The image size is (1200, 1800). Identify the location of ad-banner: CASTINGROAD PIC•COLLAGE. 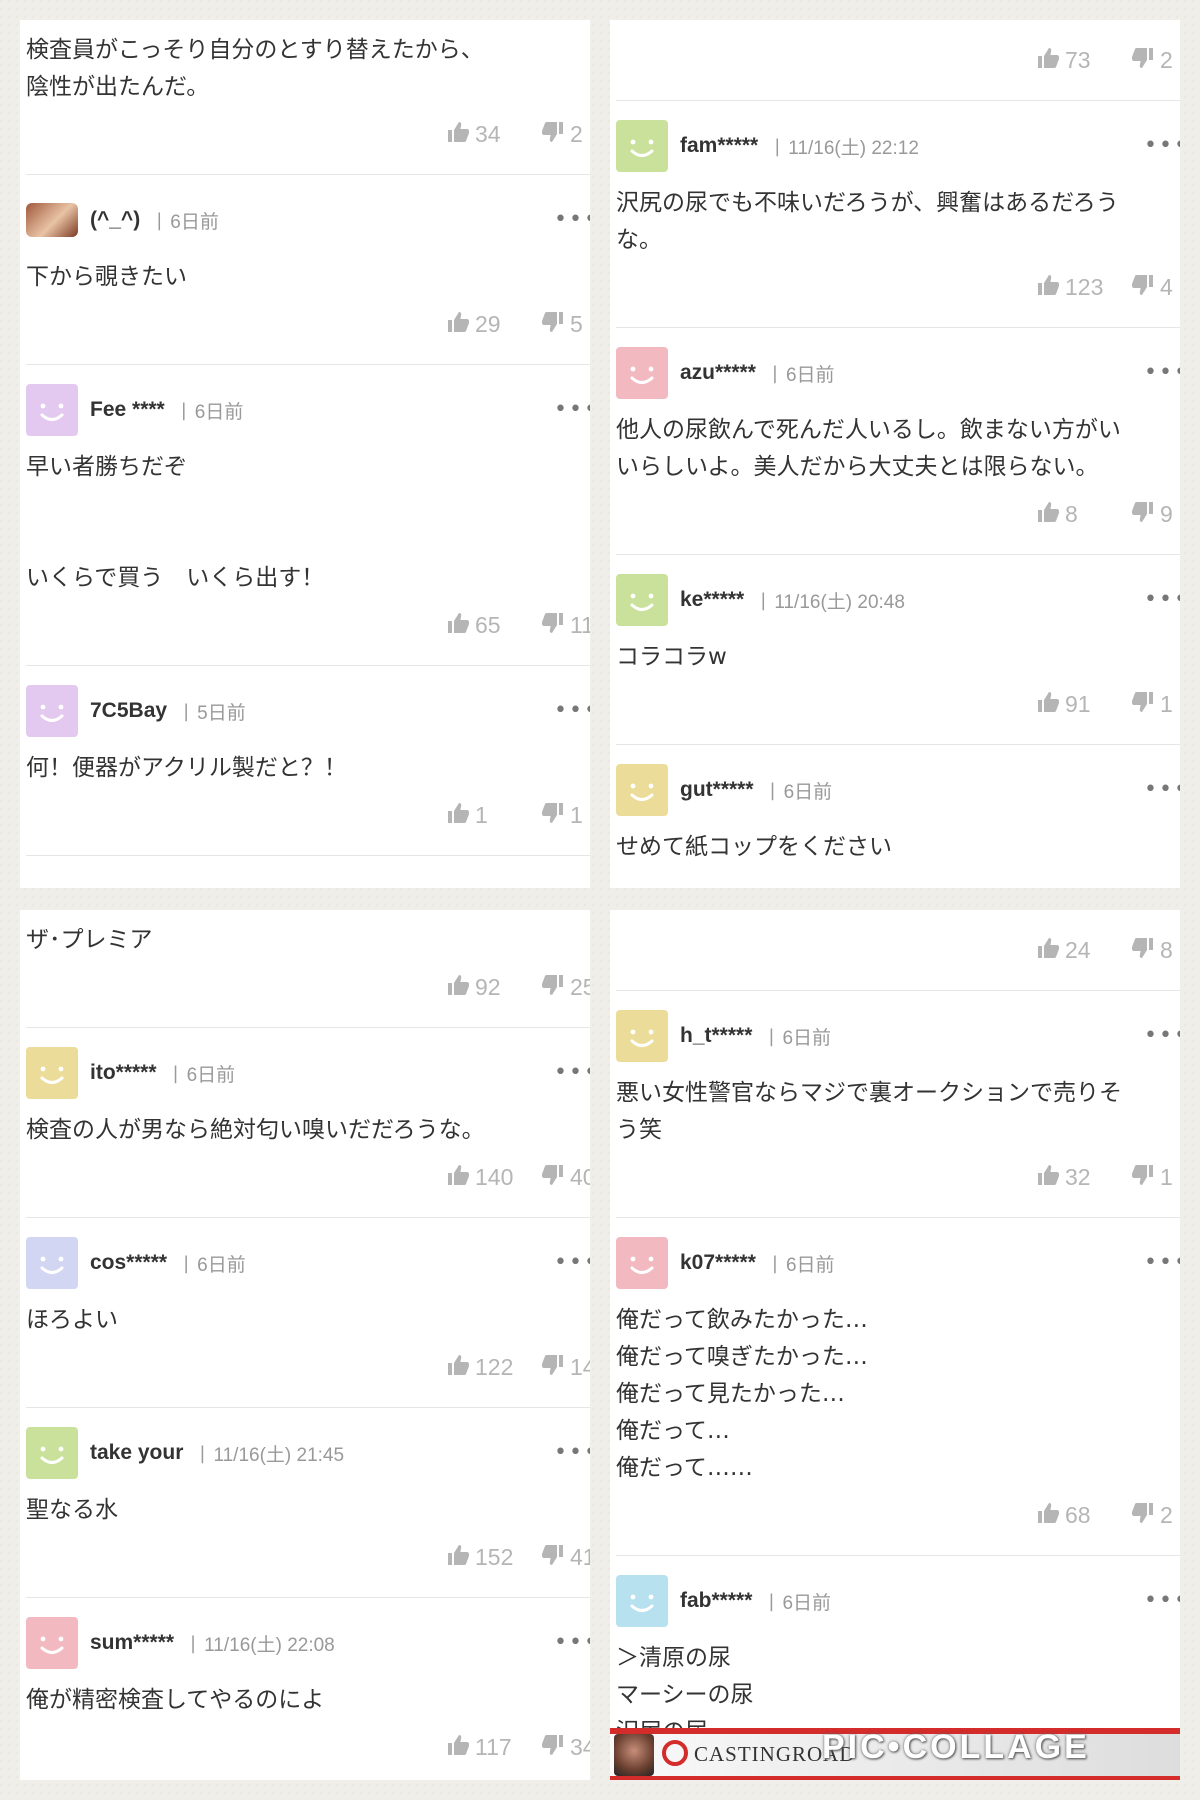
(895, 1754).